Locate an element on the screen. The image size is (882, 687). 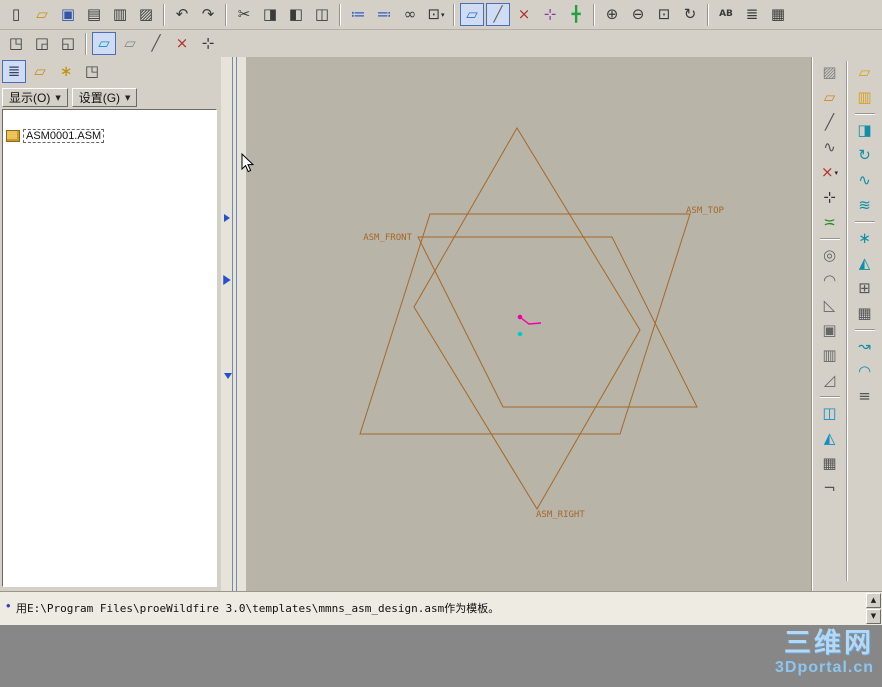
datum-point-tool: × is located at coordinates (182, 43).